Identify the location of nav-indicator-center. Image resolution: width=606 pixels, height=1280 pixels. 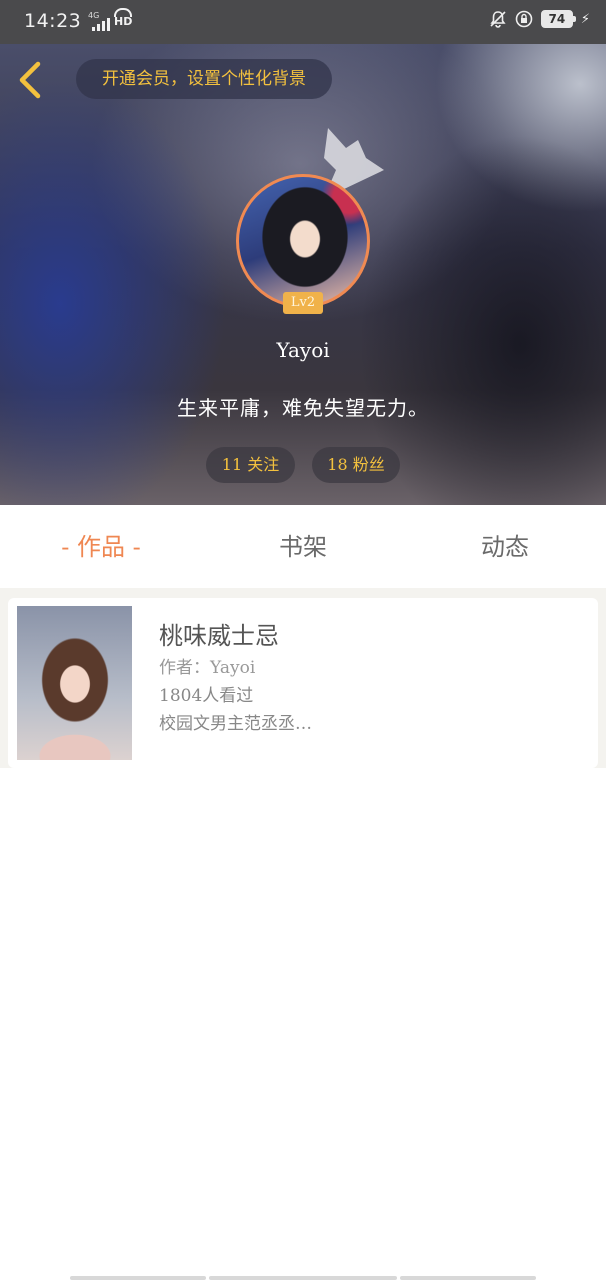
(303, 1278).